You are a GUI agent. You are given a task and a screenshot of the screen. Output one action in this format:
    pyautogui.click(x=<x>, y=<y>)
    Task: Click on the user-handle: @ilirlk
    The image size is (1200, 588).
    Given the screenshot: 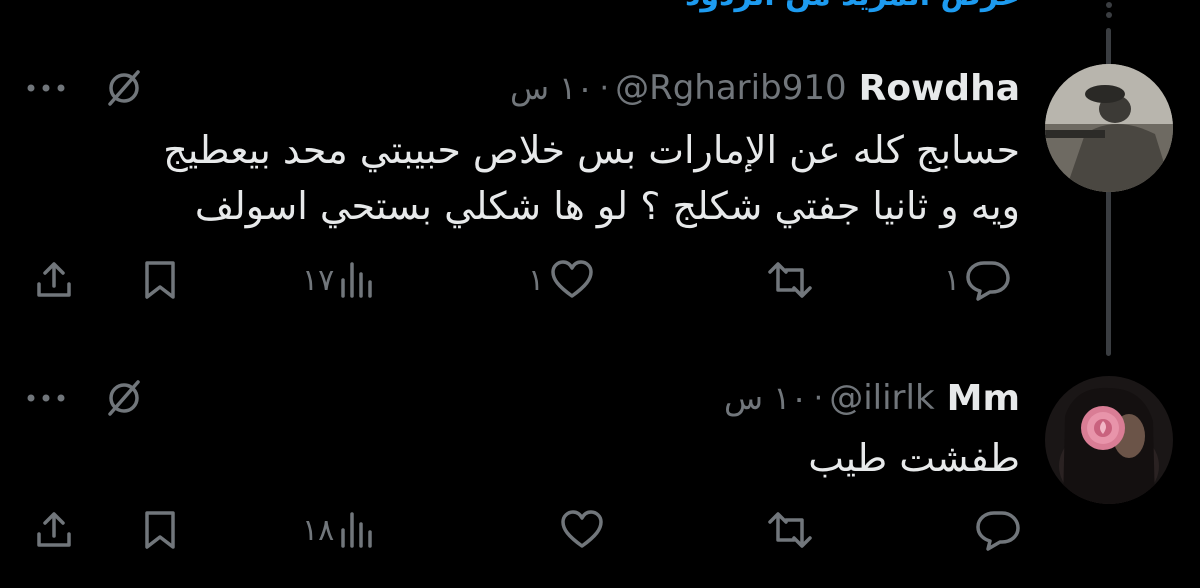 What is the action you would take?
    pyautogui.click(x=881, y=398)
    